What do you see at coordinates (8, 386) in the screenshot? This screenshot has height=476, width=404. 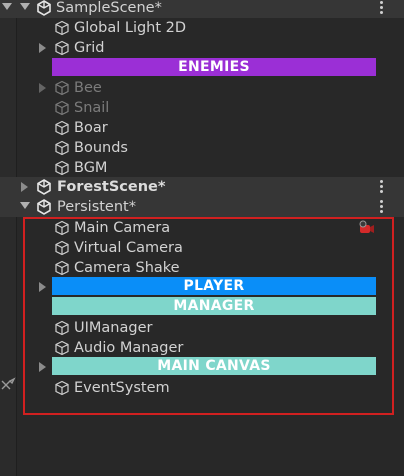 I see `pickable-toggle-icon` at bounding box center [8, 386].